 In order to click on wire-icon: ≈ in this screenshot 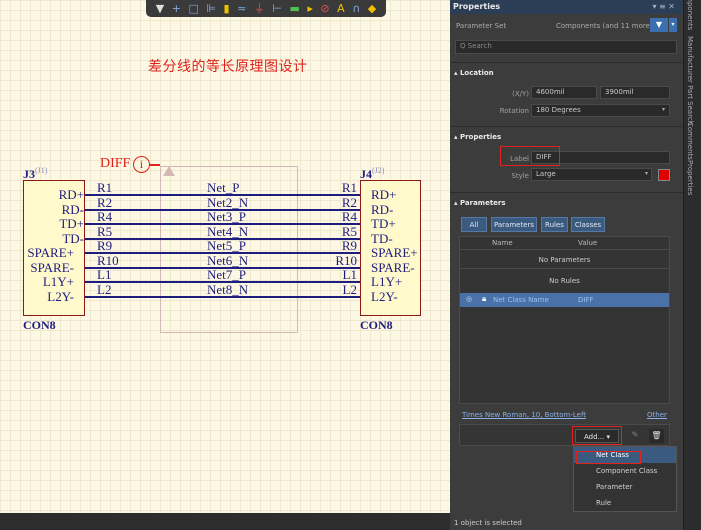, I will do `click(241, 8)`.